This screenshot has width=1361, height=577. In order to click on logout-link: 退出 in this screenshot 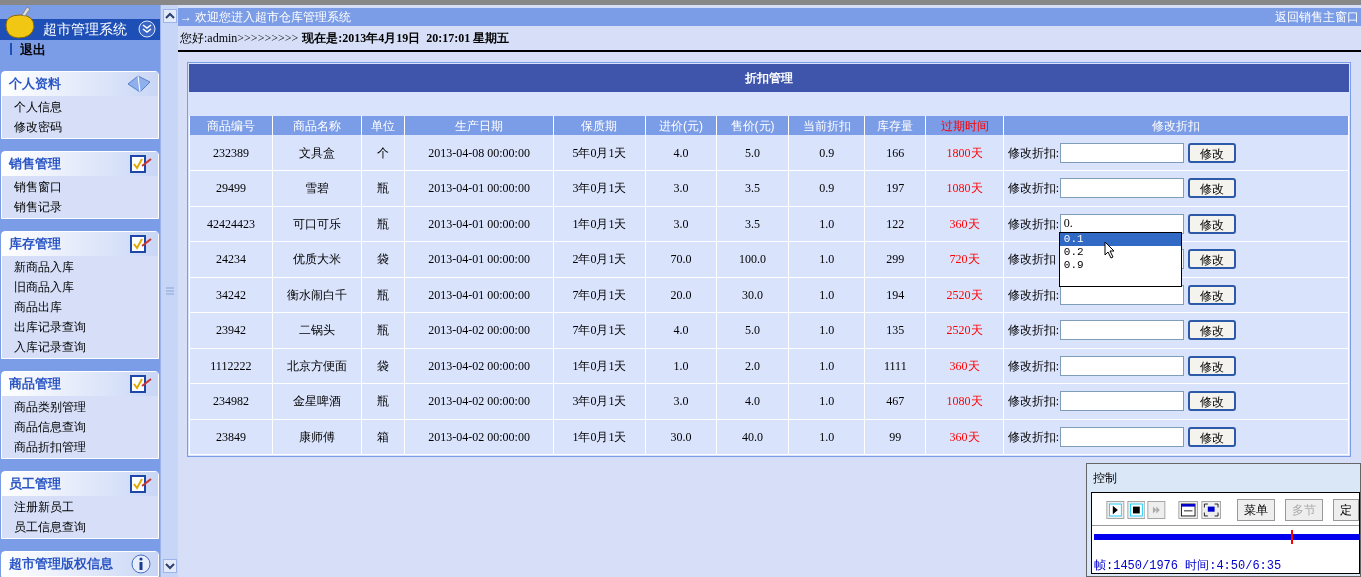, I will do `click(33, 49)`.